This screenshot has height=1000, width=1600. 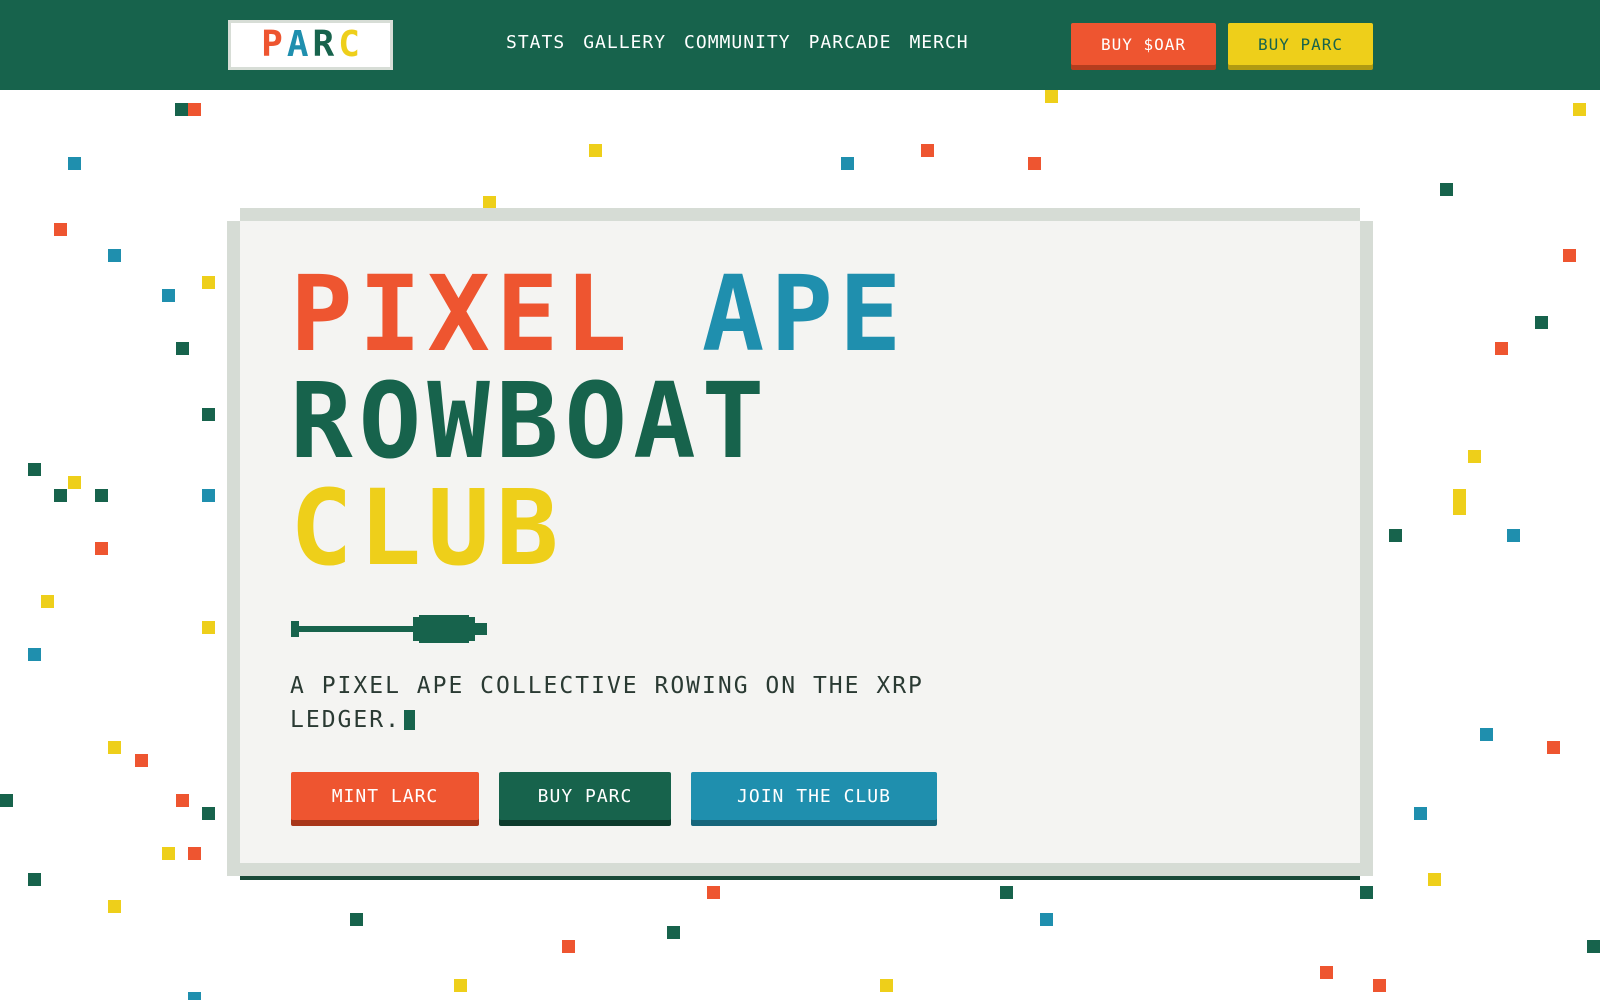 I want to click on nav-link-parcade: PARCADE, so click(x=850, y=43).